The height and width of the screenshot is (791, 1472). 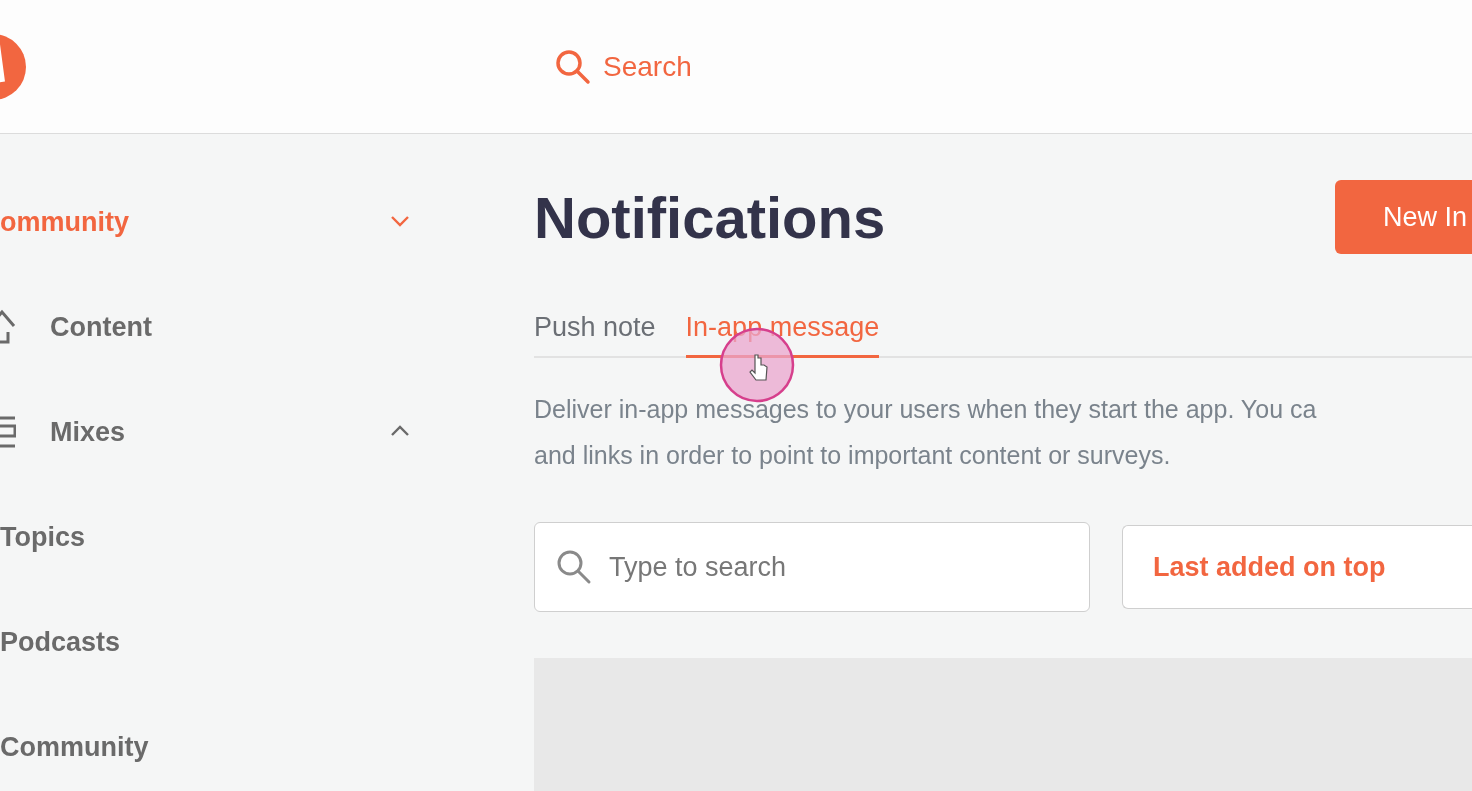 I want to click on chevron-down-icon, so click(x=400, y=221).